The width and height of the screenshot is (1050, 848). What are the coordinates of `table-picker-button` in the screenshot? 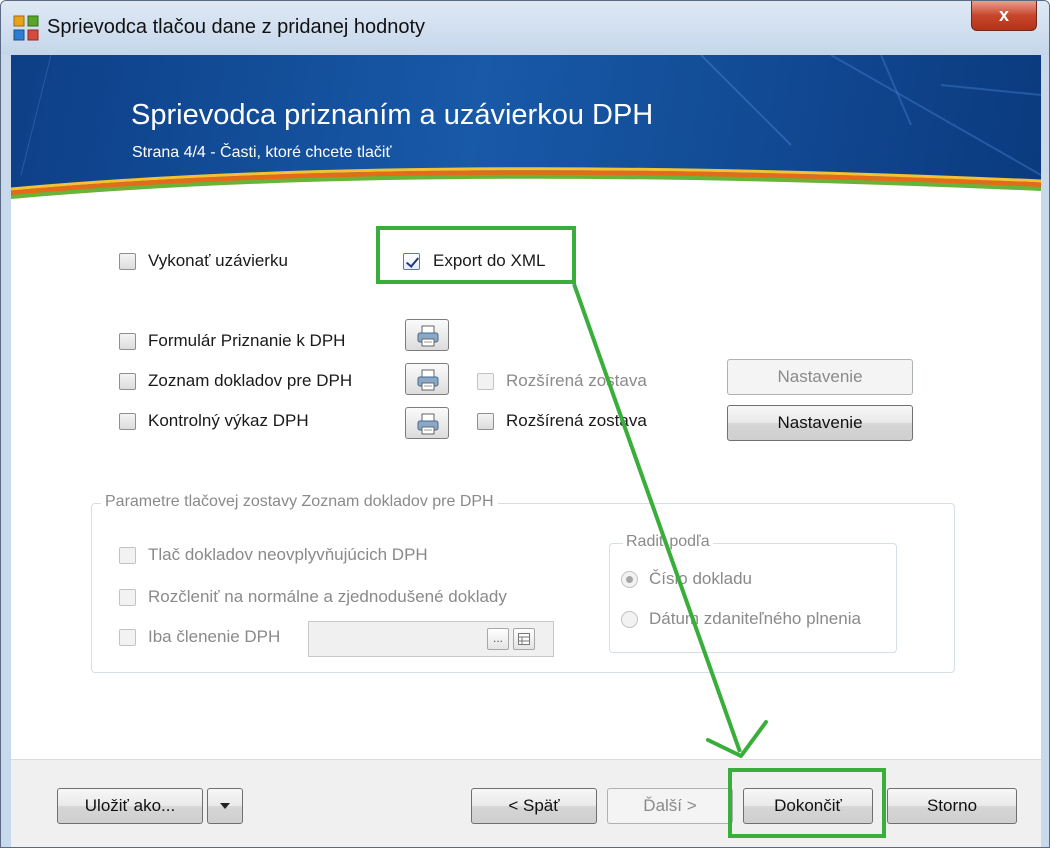 It's located at (524, 639).